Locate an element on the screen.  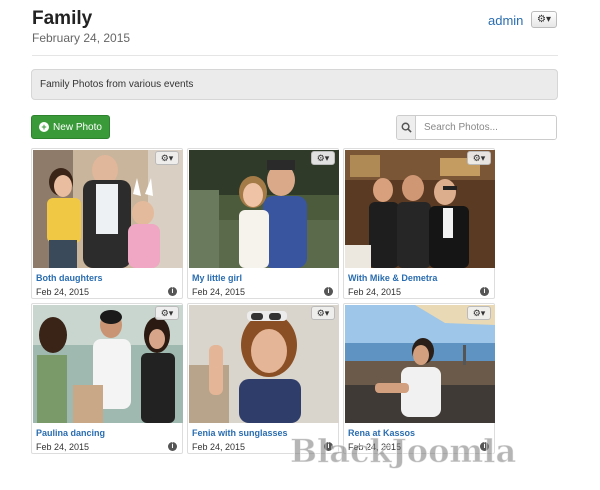
header-divider is located at coordinates (295, 55).